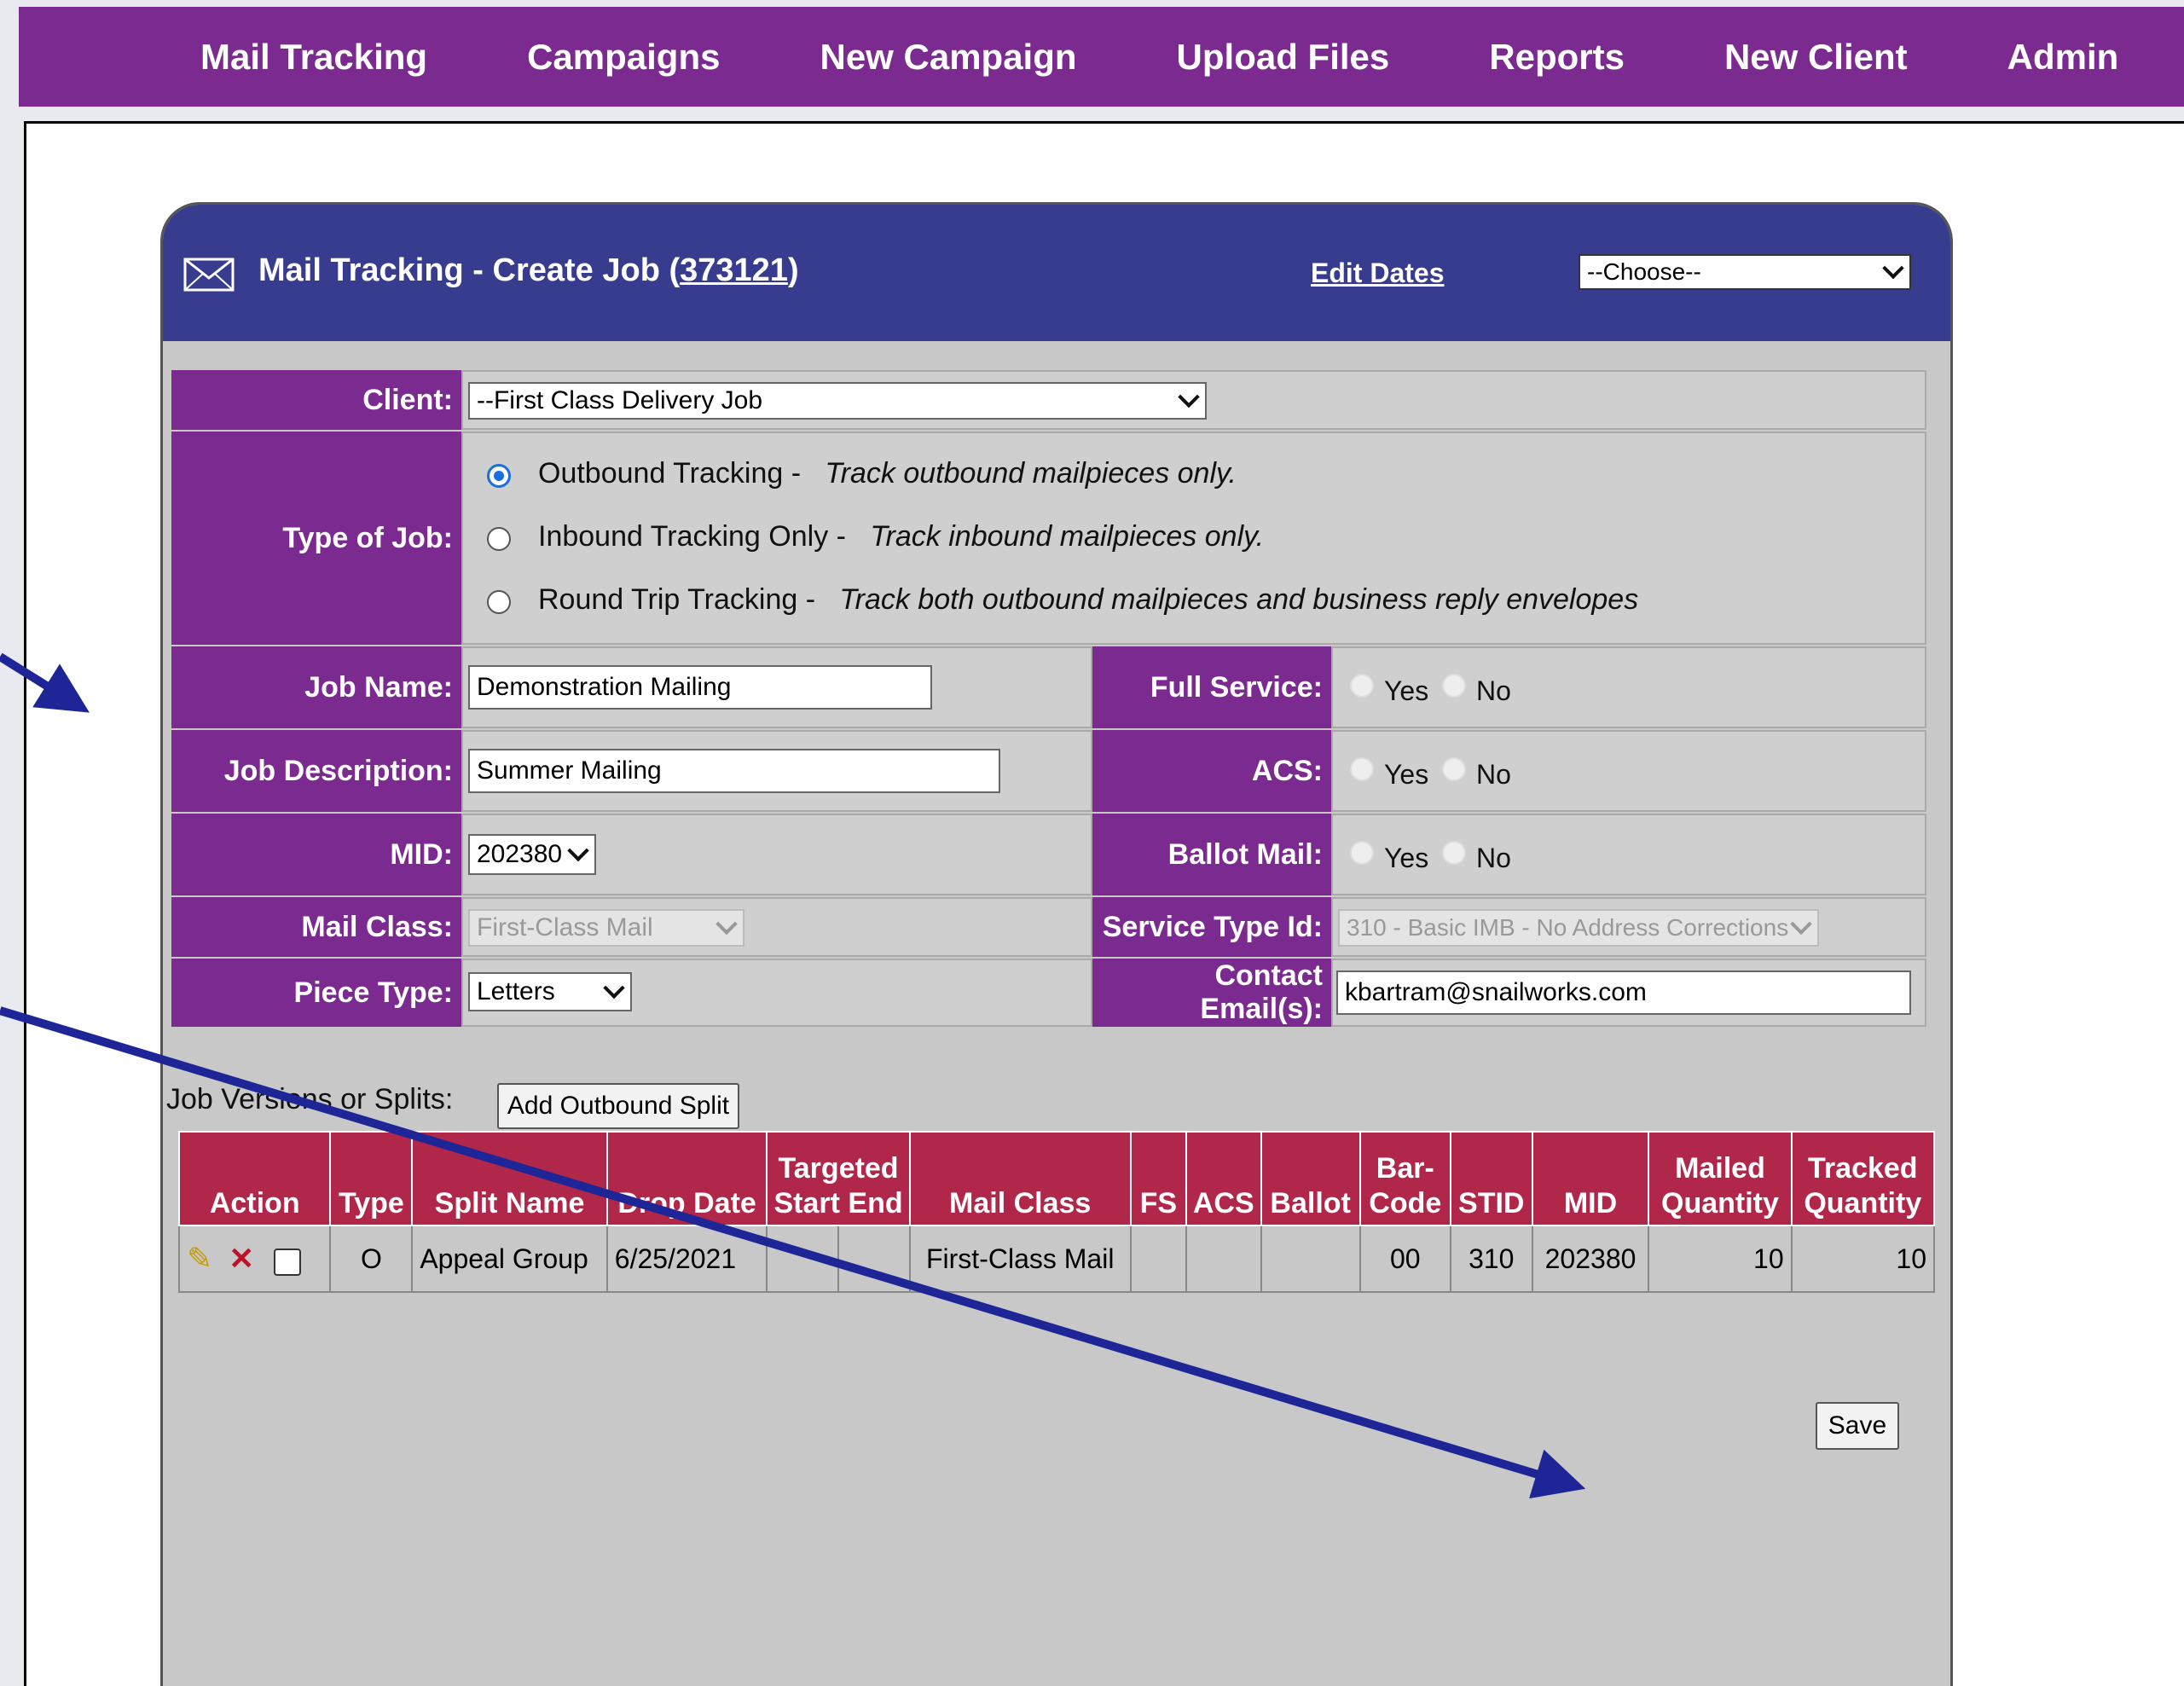 The height and width of the screenshot is (1686, 2184). I want to click on panel-title: Mail Tracking - Create Job (373121), so click(529, 270).